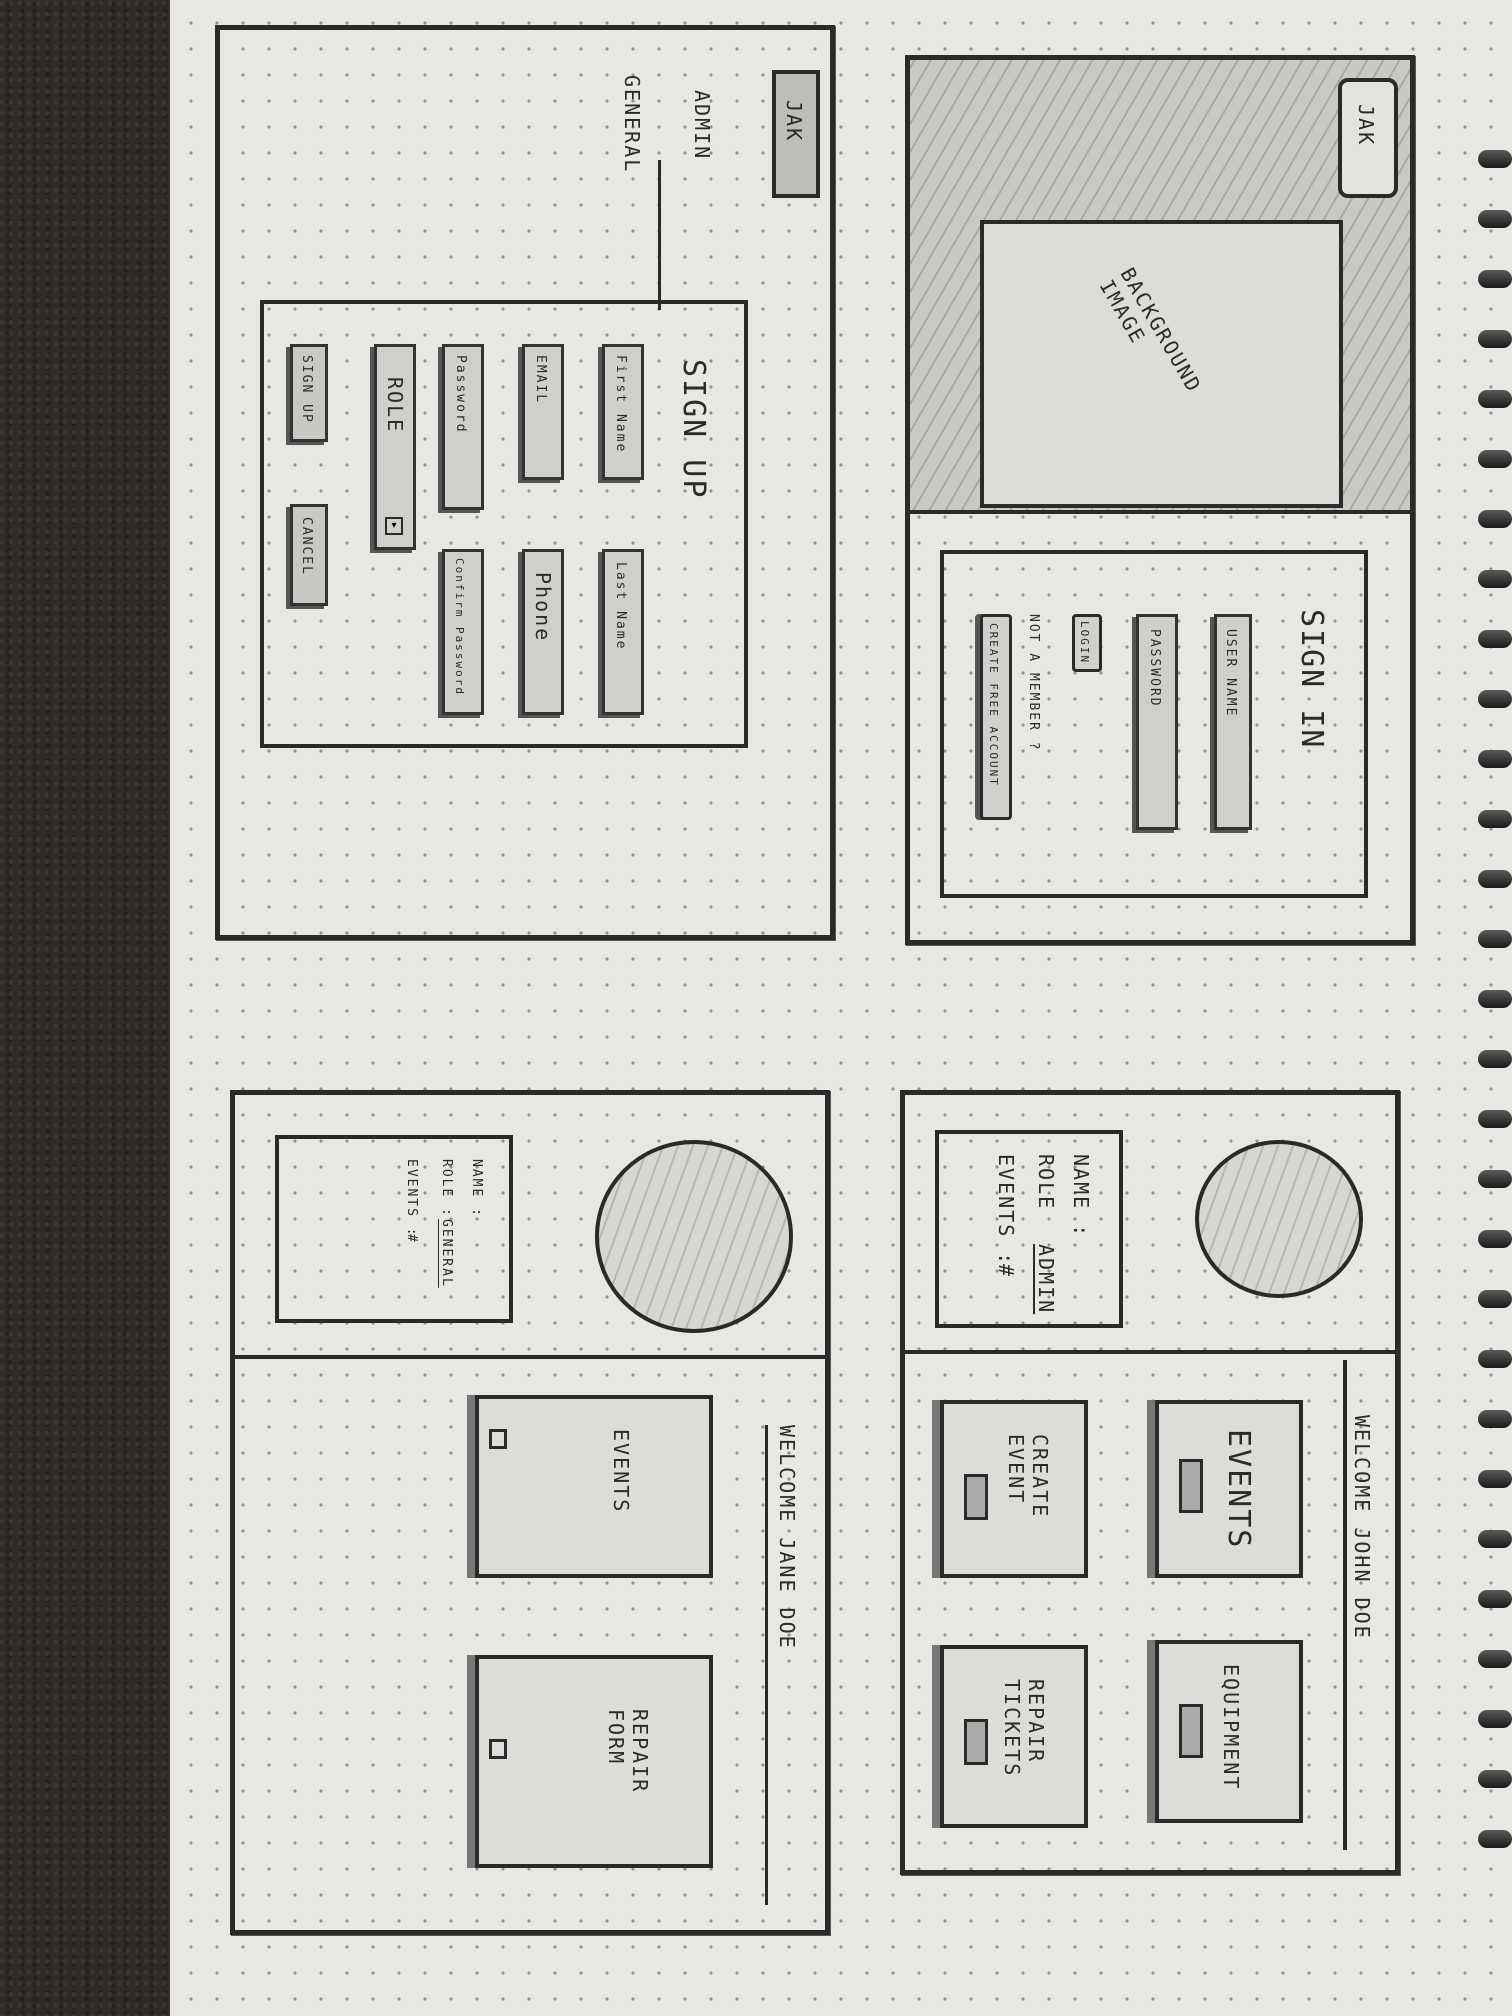  Describe the element at coordinates (1311, 679) in the screenshot. I see `signin-title: SIGN IN` at that location.